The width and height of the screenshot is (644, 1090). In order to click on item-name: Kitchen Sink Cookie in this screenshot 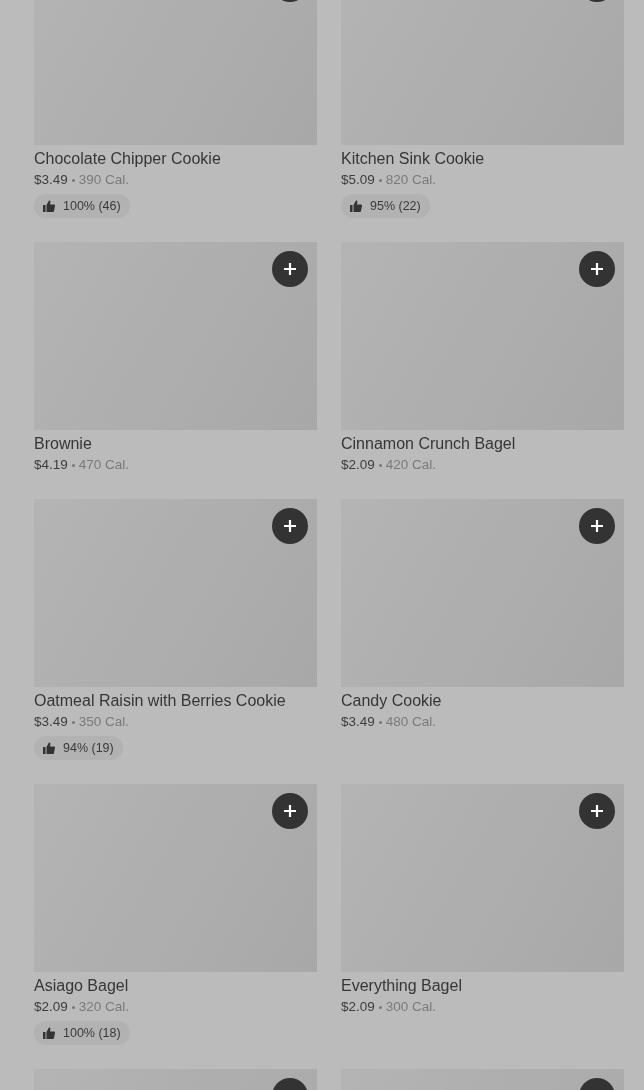, I will do `click(413, 159)`.